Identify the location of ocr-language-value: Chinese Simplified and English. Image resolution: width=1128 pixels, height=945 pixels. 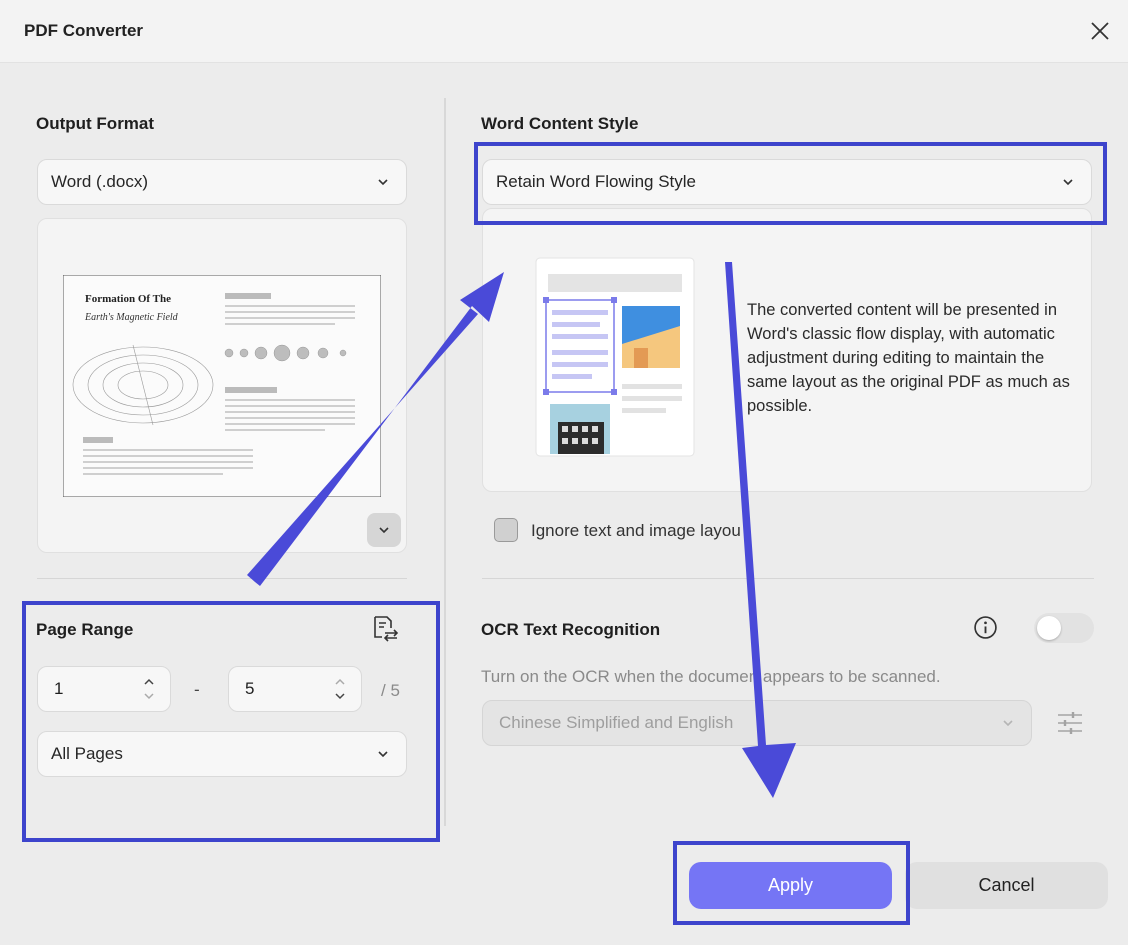
(616, 722).